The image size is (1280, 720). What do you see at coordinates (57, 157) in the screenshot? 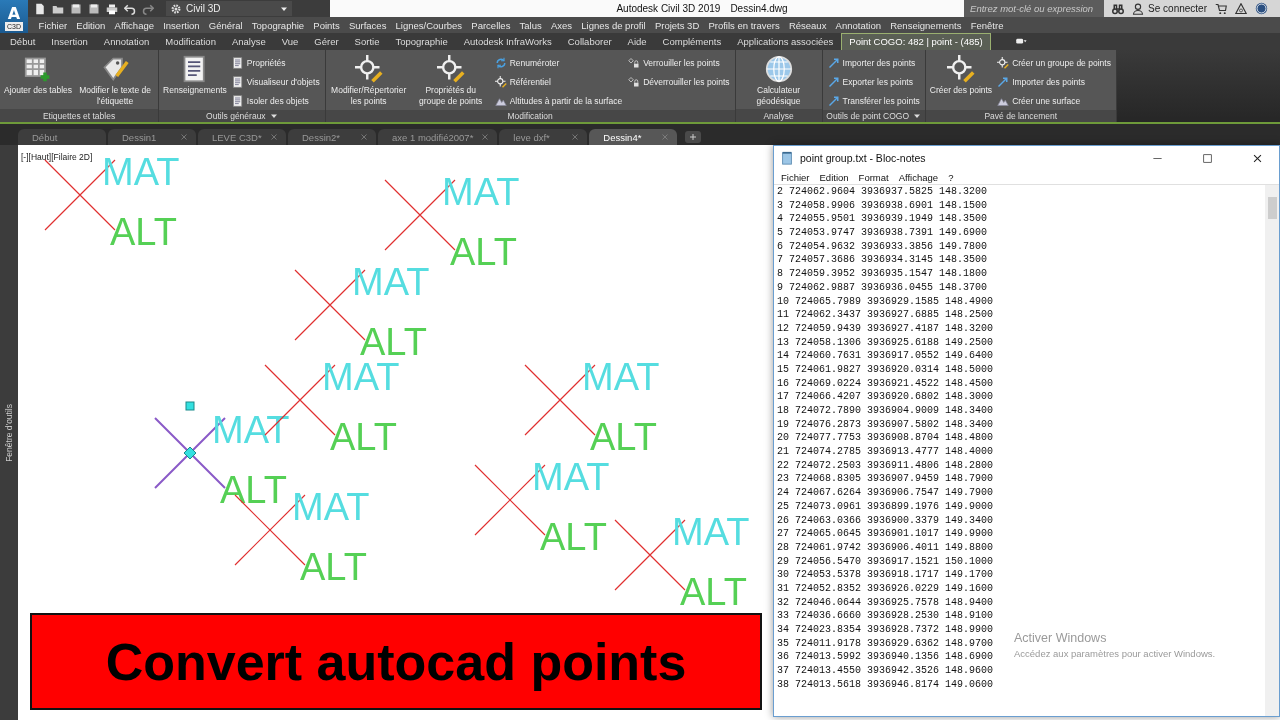
I see `viewport-label: [-][Haut][Filaire 2D]` at bounding box center [57, 157].